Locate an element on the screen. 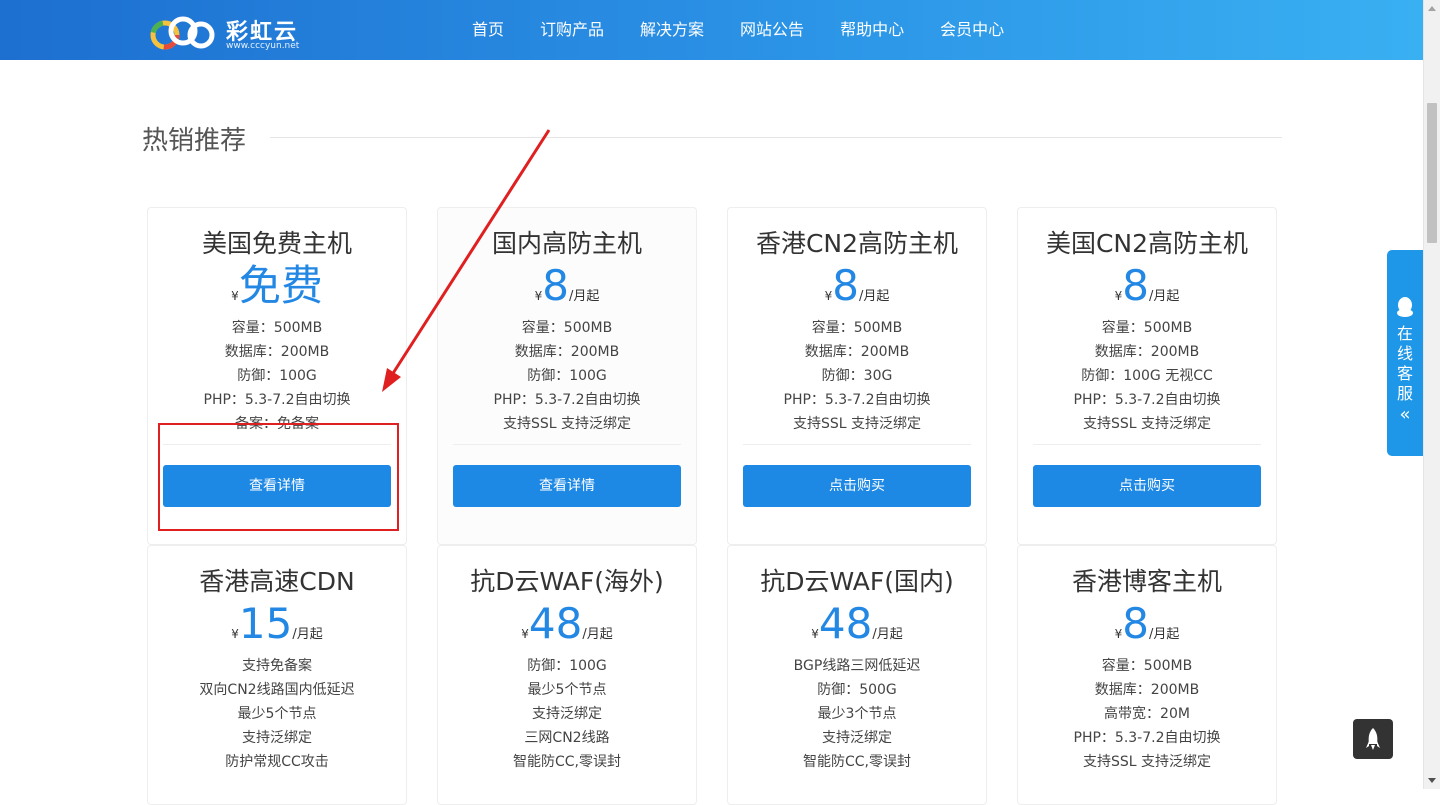 This screenshot has width=1440, height=805. product-title: 美国CN2高防主机 is located at coordinates (1147, 243).